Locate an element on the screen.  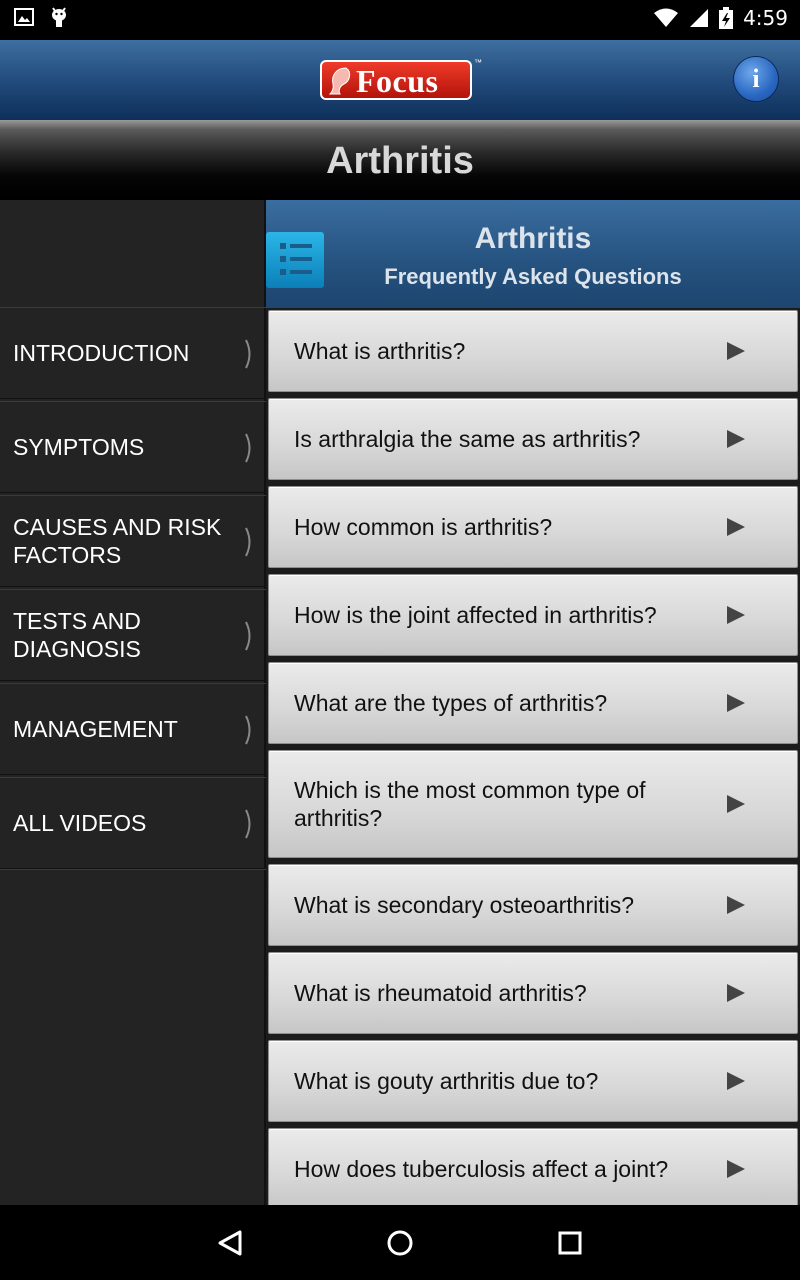
faq-item: What is gouty arthritis due to? is located at coordinates (533, 1081).